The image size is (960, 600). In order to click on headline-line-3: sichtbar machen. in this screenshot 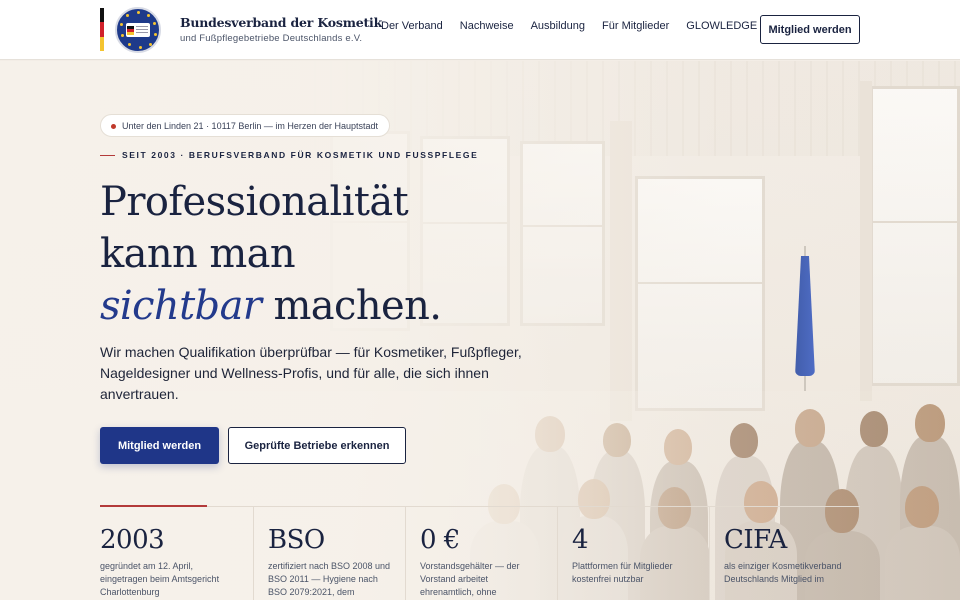, I will do `click(271, 306)`.